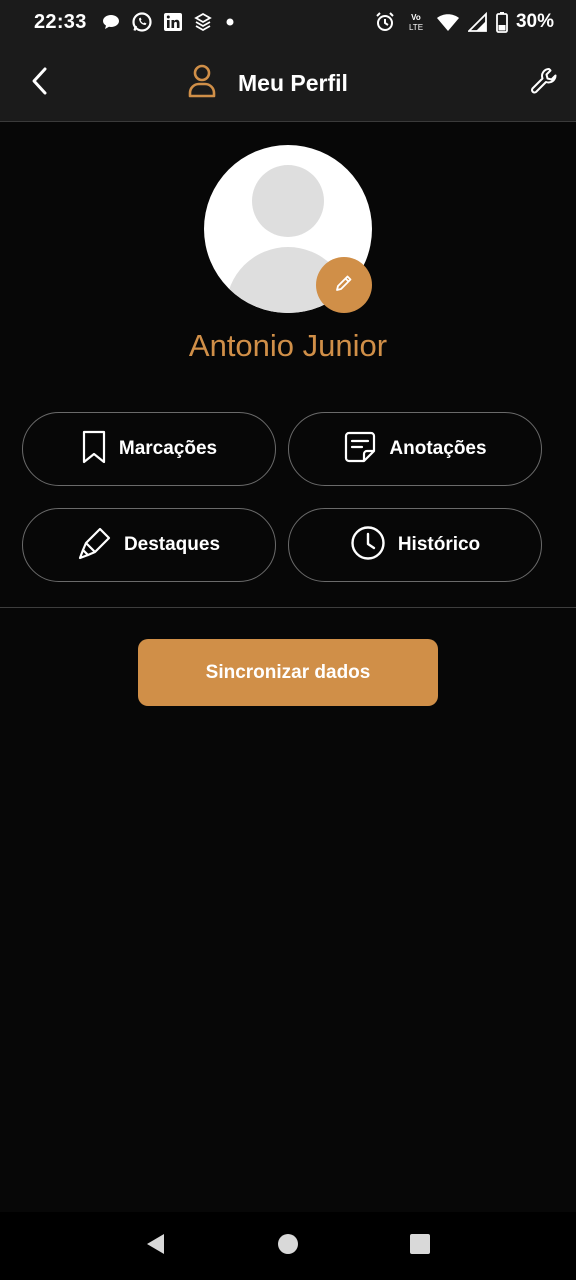  I want to click on sync-button-label: Sincronizar dados, so click(288, 672).